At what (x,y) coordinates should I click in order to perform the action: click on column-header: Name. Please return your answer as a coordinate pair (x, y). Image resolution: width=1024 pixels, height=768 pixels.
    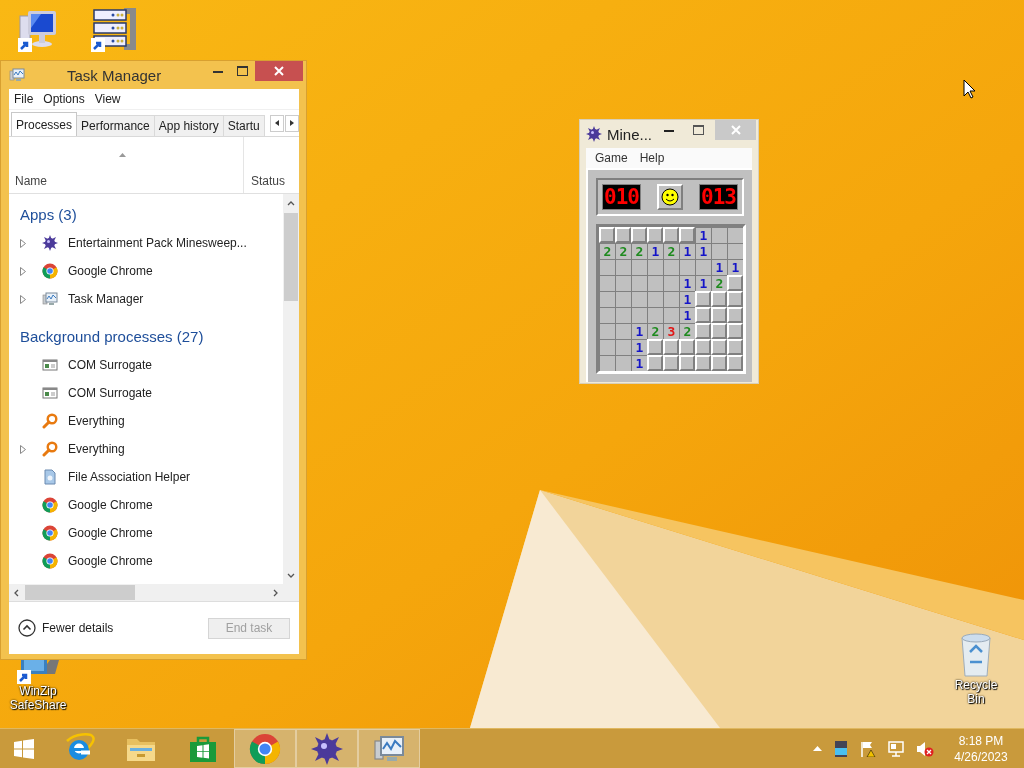
    Looking at the image, I should click on (31, 181).